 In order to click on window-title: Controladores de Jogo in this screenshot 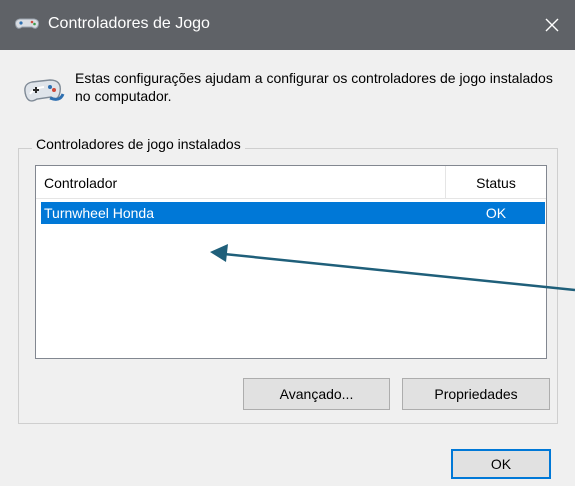, I will do `click(129, 23)`.